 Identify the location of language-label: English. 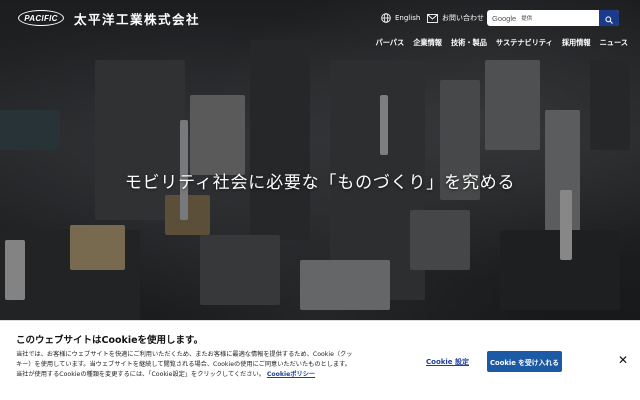
(408, 18).